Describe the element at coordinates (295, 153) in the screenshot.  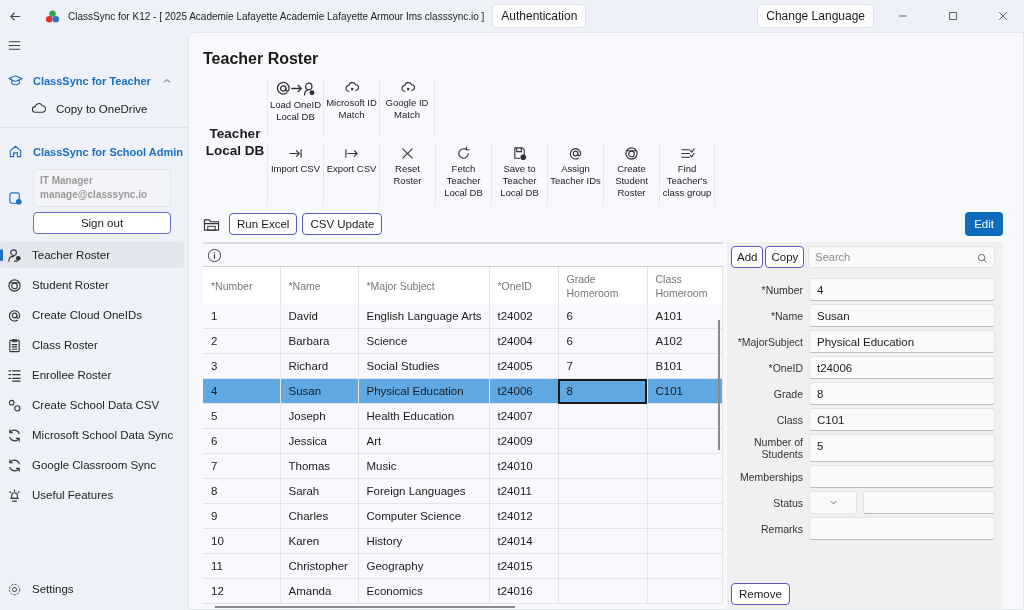
I see `import-icon` at that location.